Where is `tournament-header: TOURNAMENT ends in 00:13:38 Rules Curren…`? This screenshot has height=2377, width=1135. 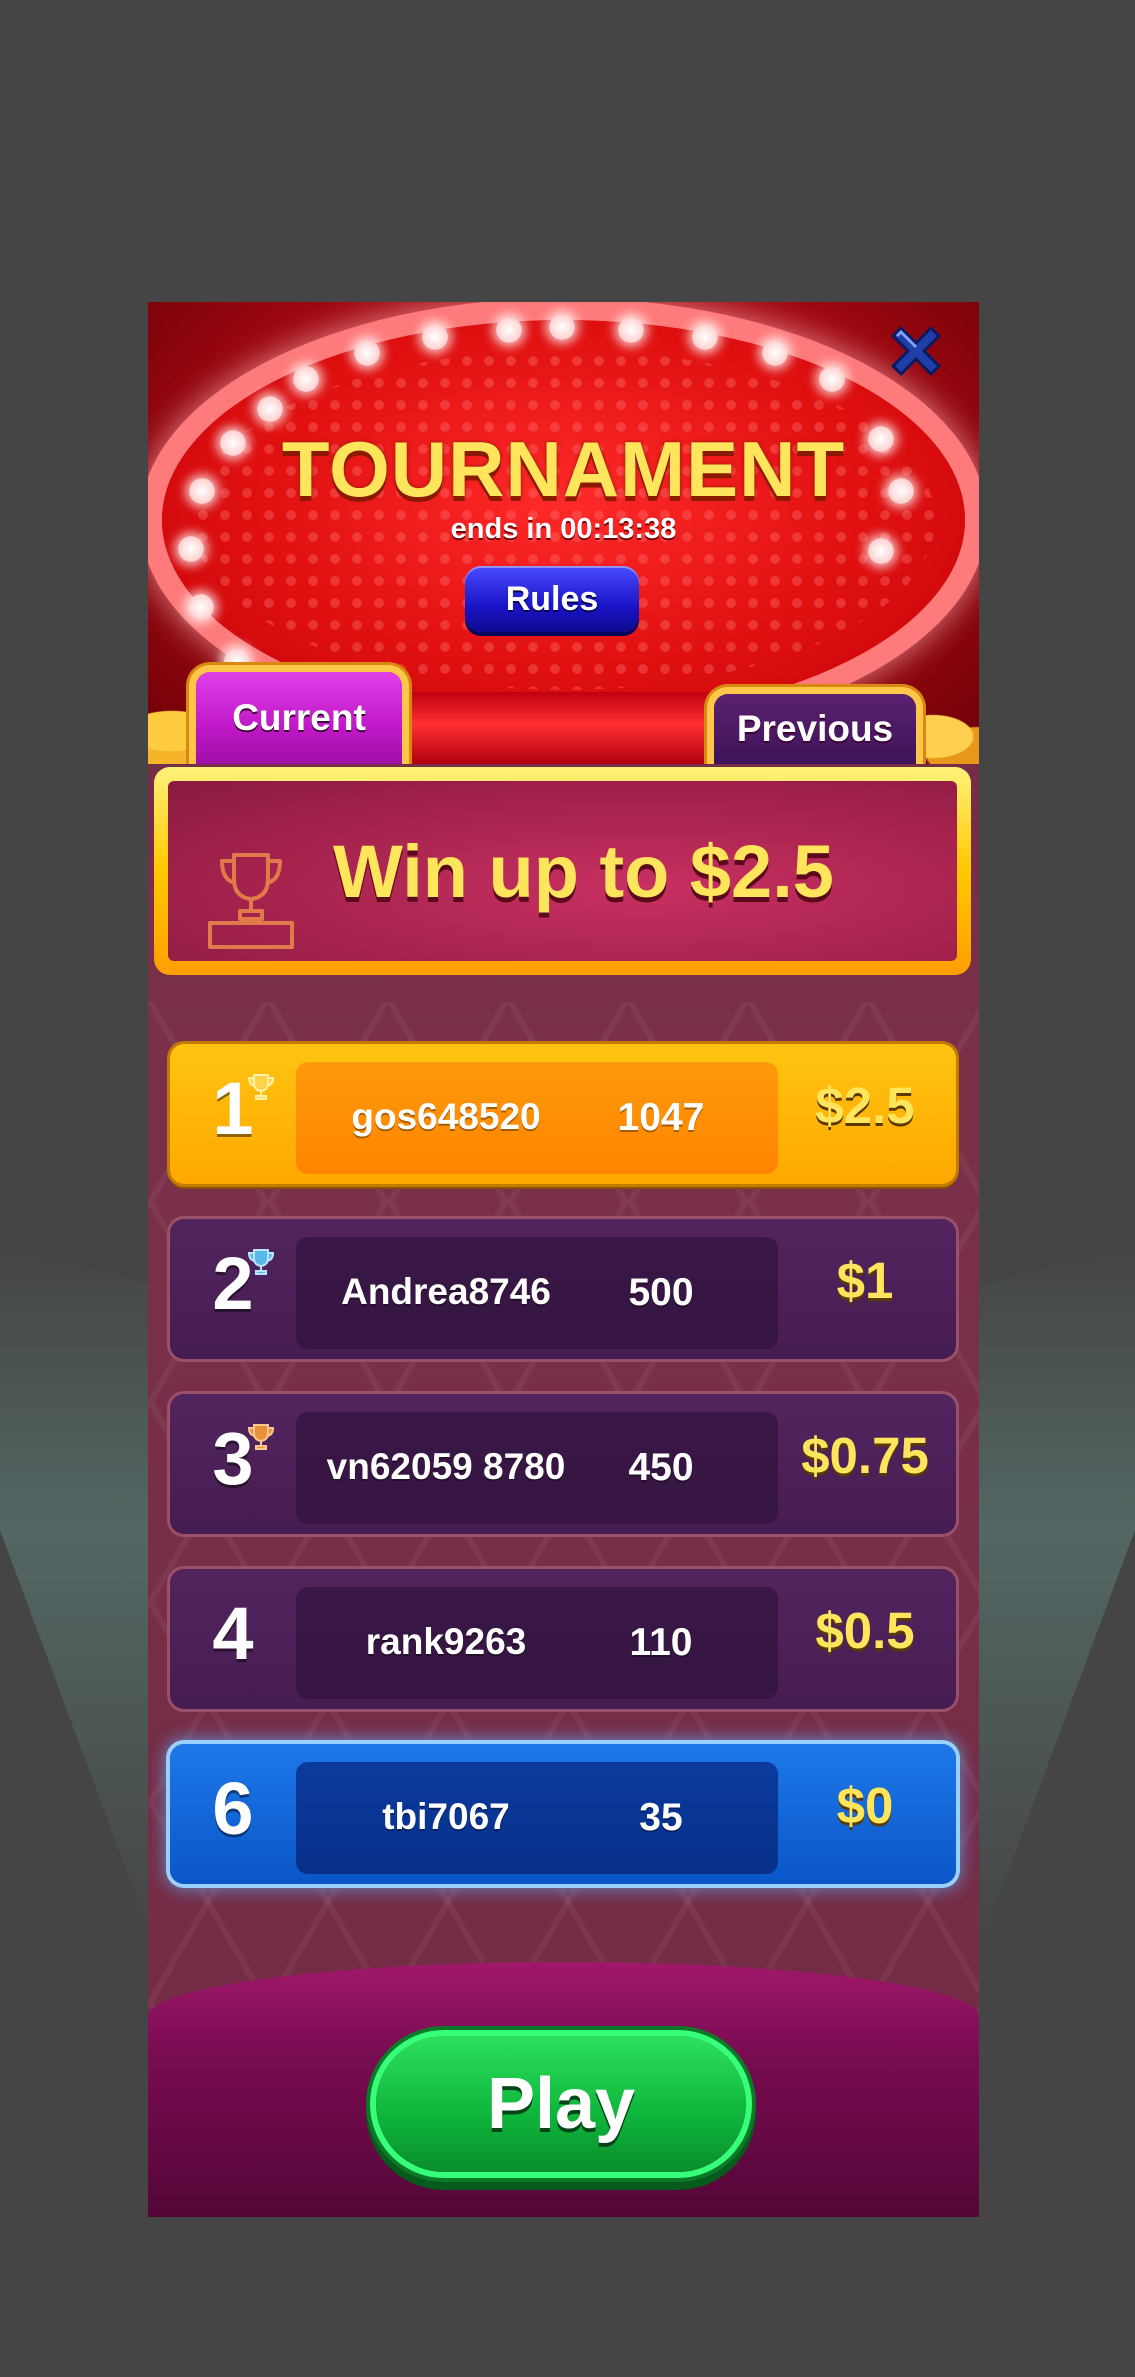 tournament-header: TOURNAMENT ends in 00:13:38 Rules Curren… is located at coordinates (563, 533).